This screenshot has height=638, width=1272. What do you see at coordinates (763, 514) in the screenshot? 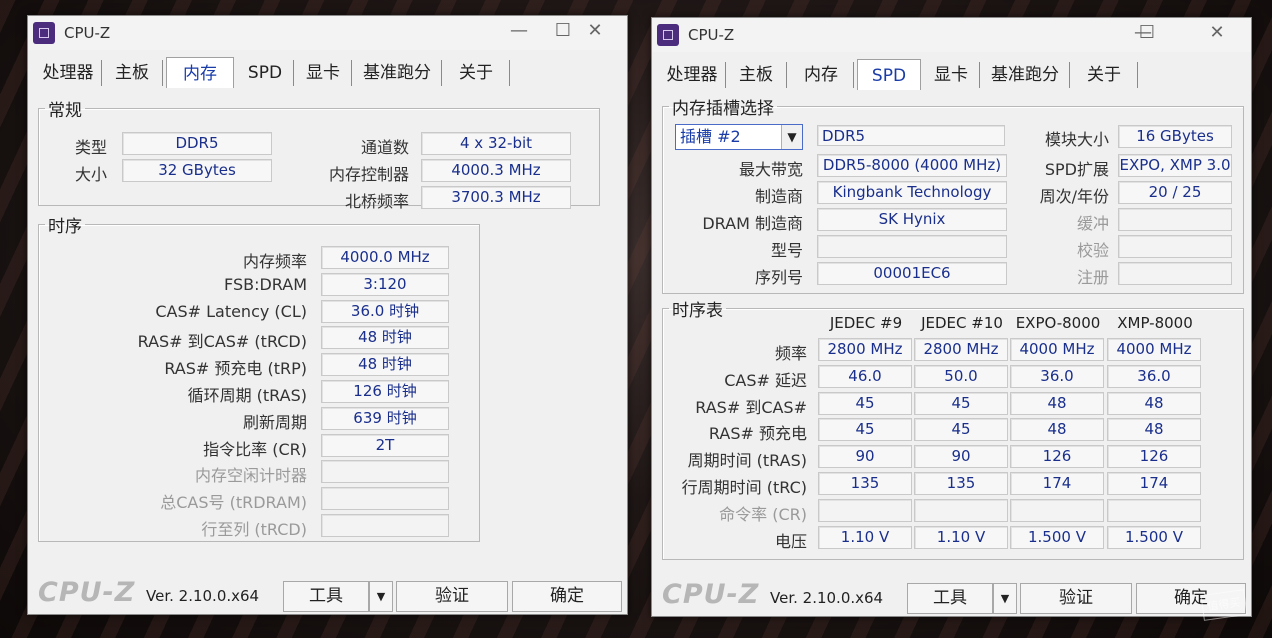
I see `spd-timing-label: 命令率 (CR)` at bounding box center [763, 514].